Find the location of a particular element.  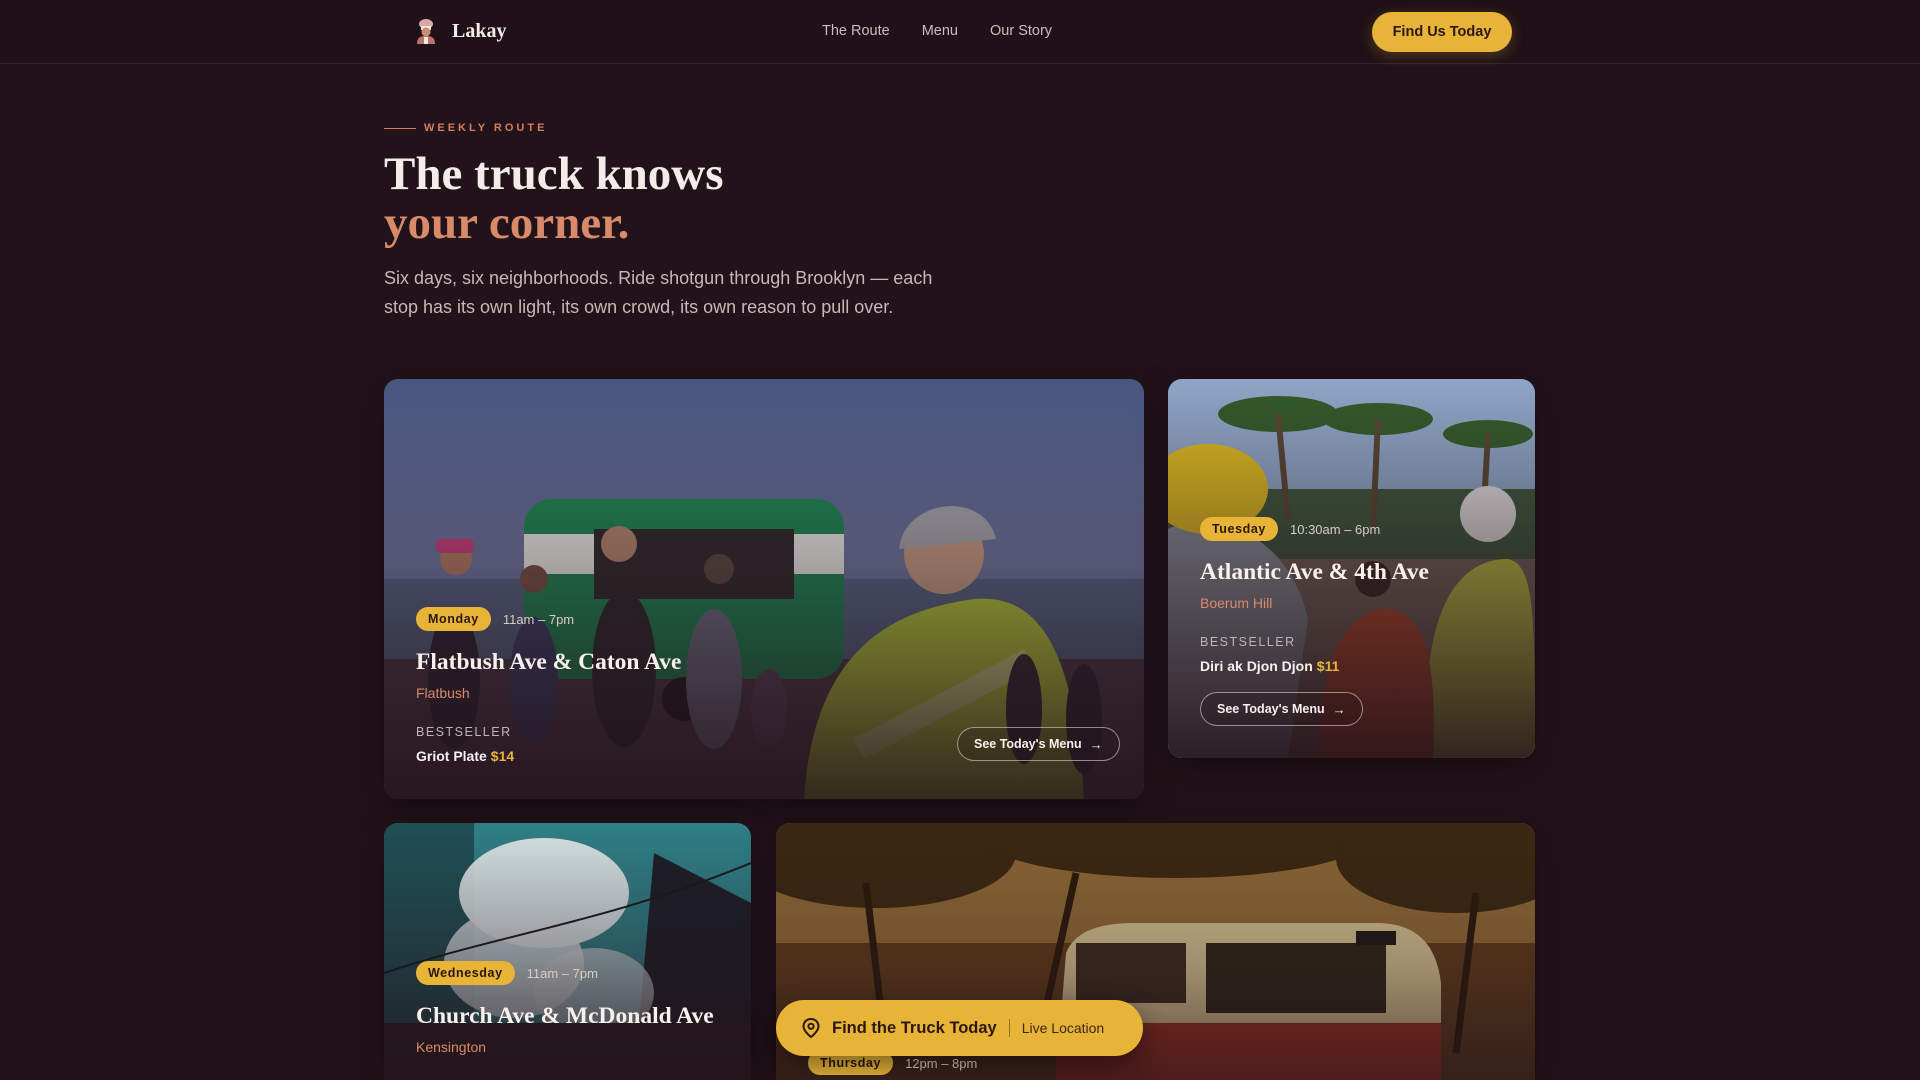

hours-text: 12pm – 8pm is located at coordinates (941, 1063).